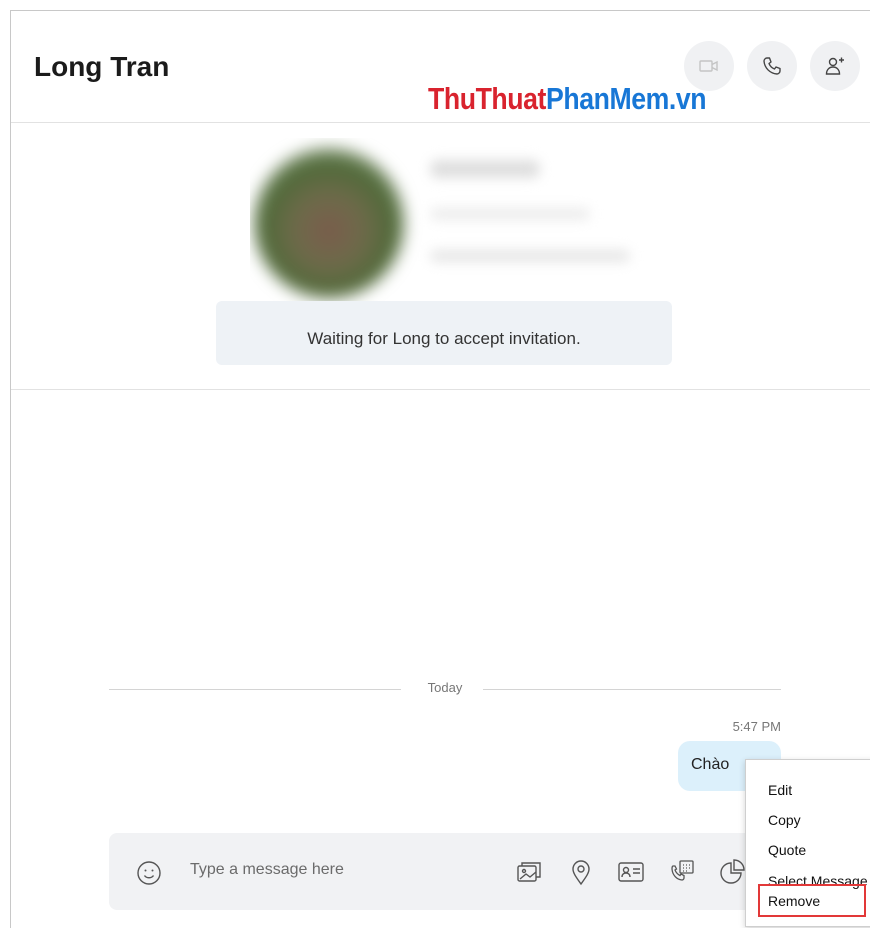 The width and height of the screenshot is (870, 928). I want to click on avatar, so click(329, 223).